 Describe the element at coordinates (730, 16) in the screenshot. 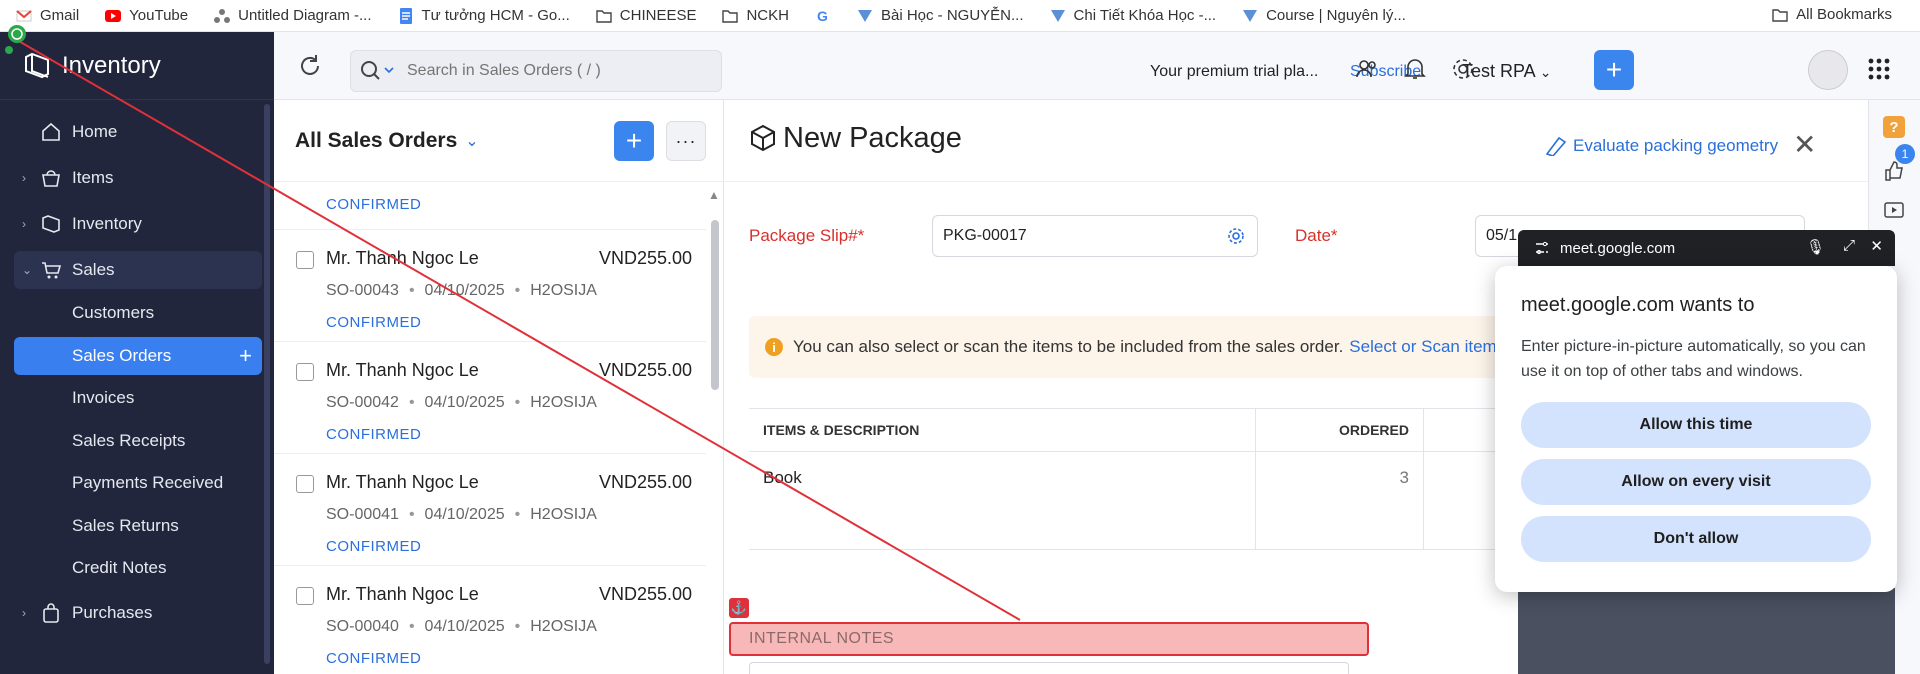

I see `folder-icon` at that location.